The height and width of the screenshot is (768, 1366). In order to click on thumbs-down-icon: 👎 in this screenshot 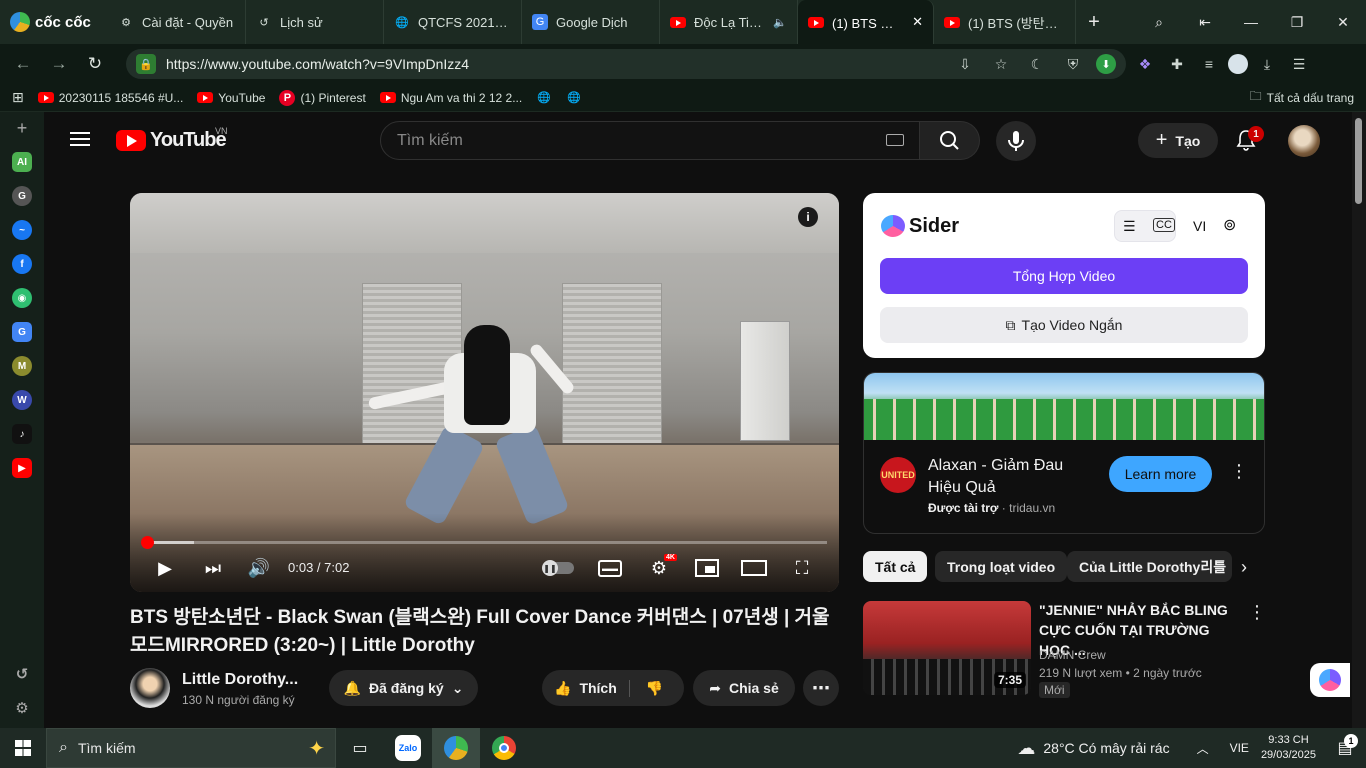, I will do `click(650, 688)`.